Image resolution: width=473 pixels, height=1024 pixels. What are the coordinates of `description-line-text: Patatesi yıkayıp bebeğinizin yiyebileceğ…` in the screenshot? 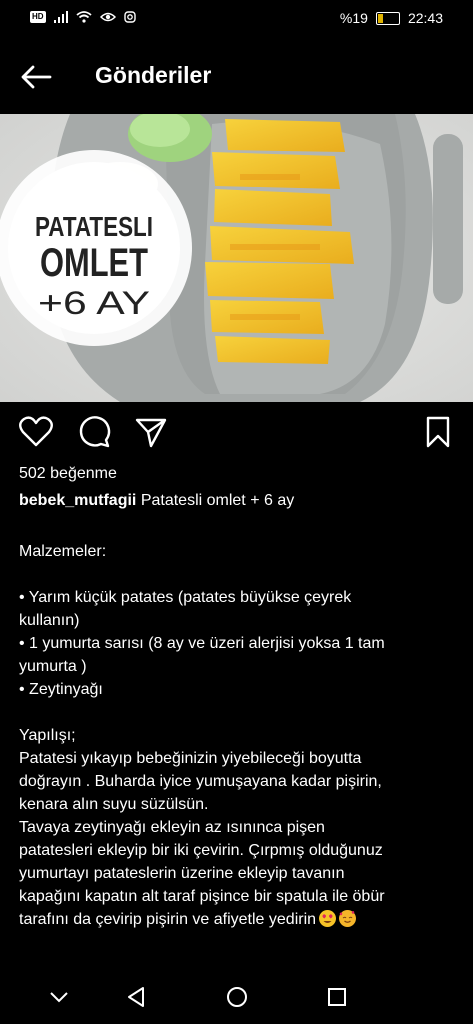 It's located at (190, 758).